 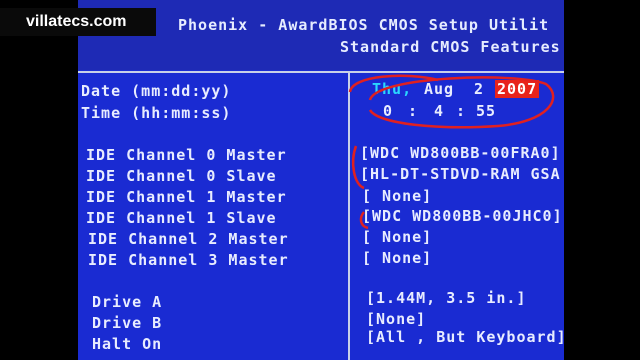 I want to click on annotation-overlay, so click(x=451, y=152).